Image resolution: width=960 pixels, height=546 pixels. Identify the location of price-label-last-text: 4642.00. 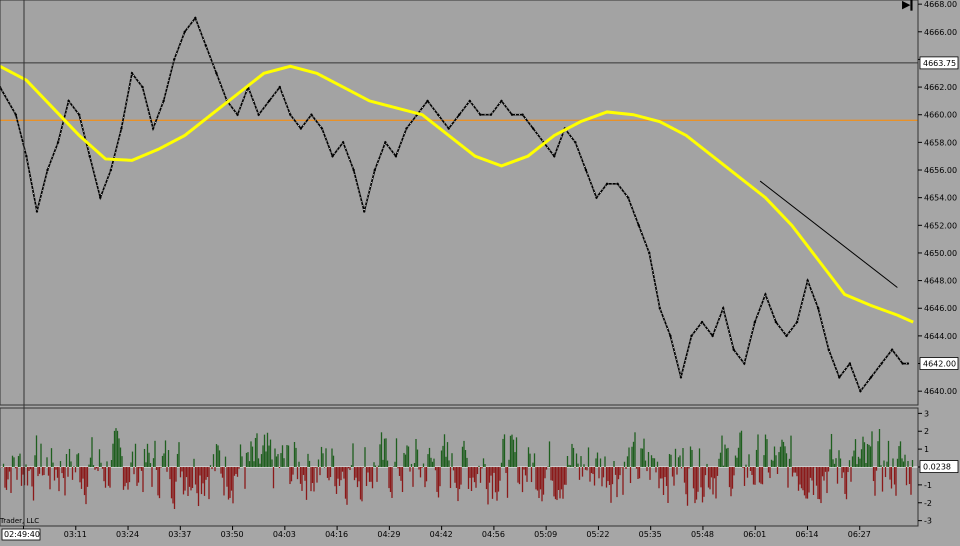
(939, 364).